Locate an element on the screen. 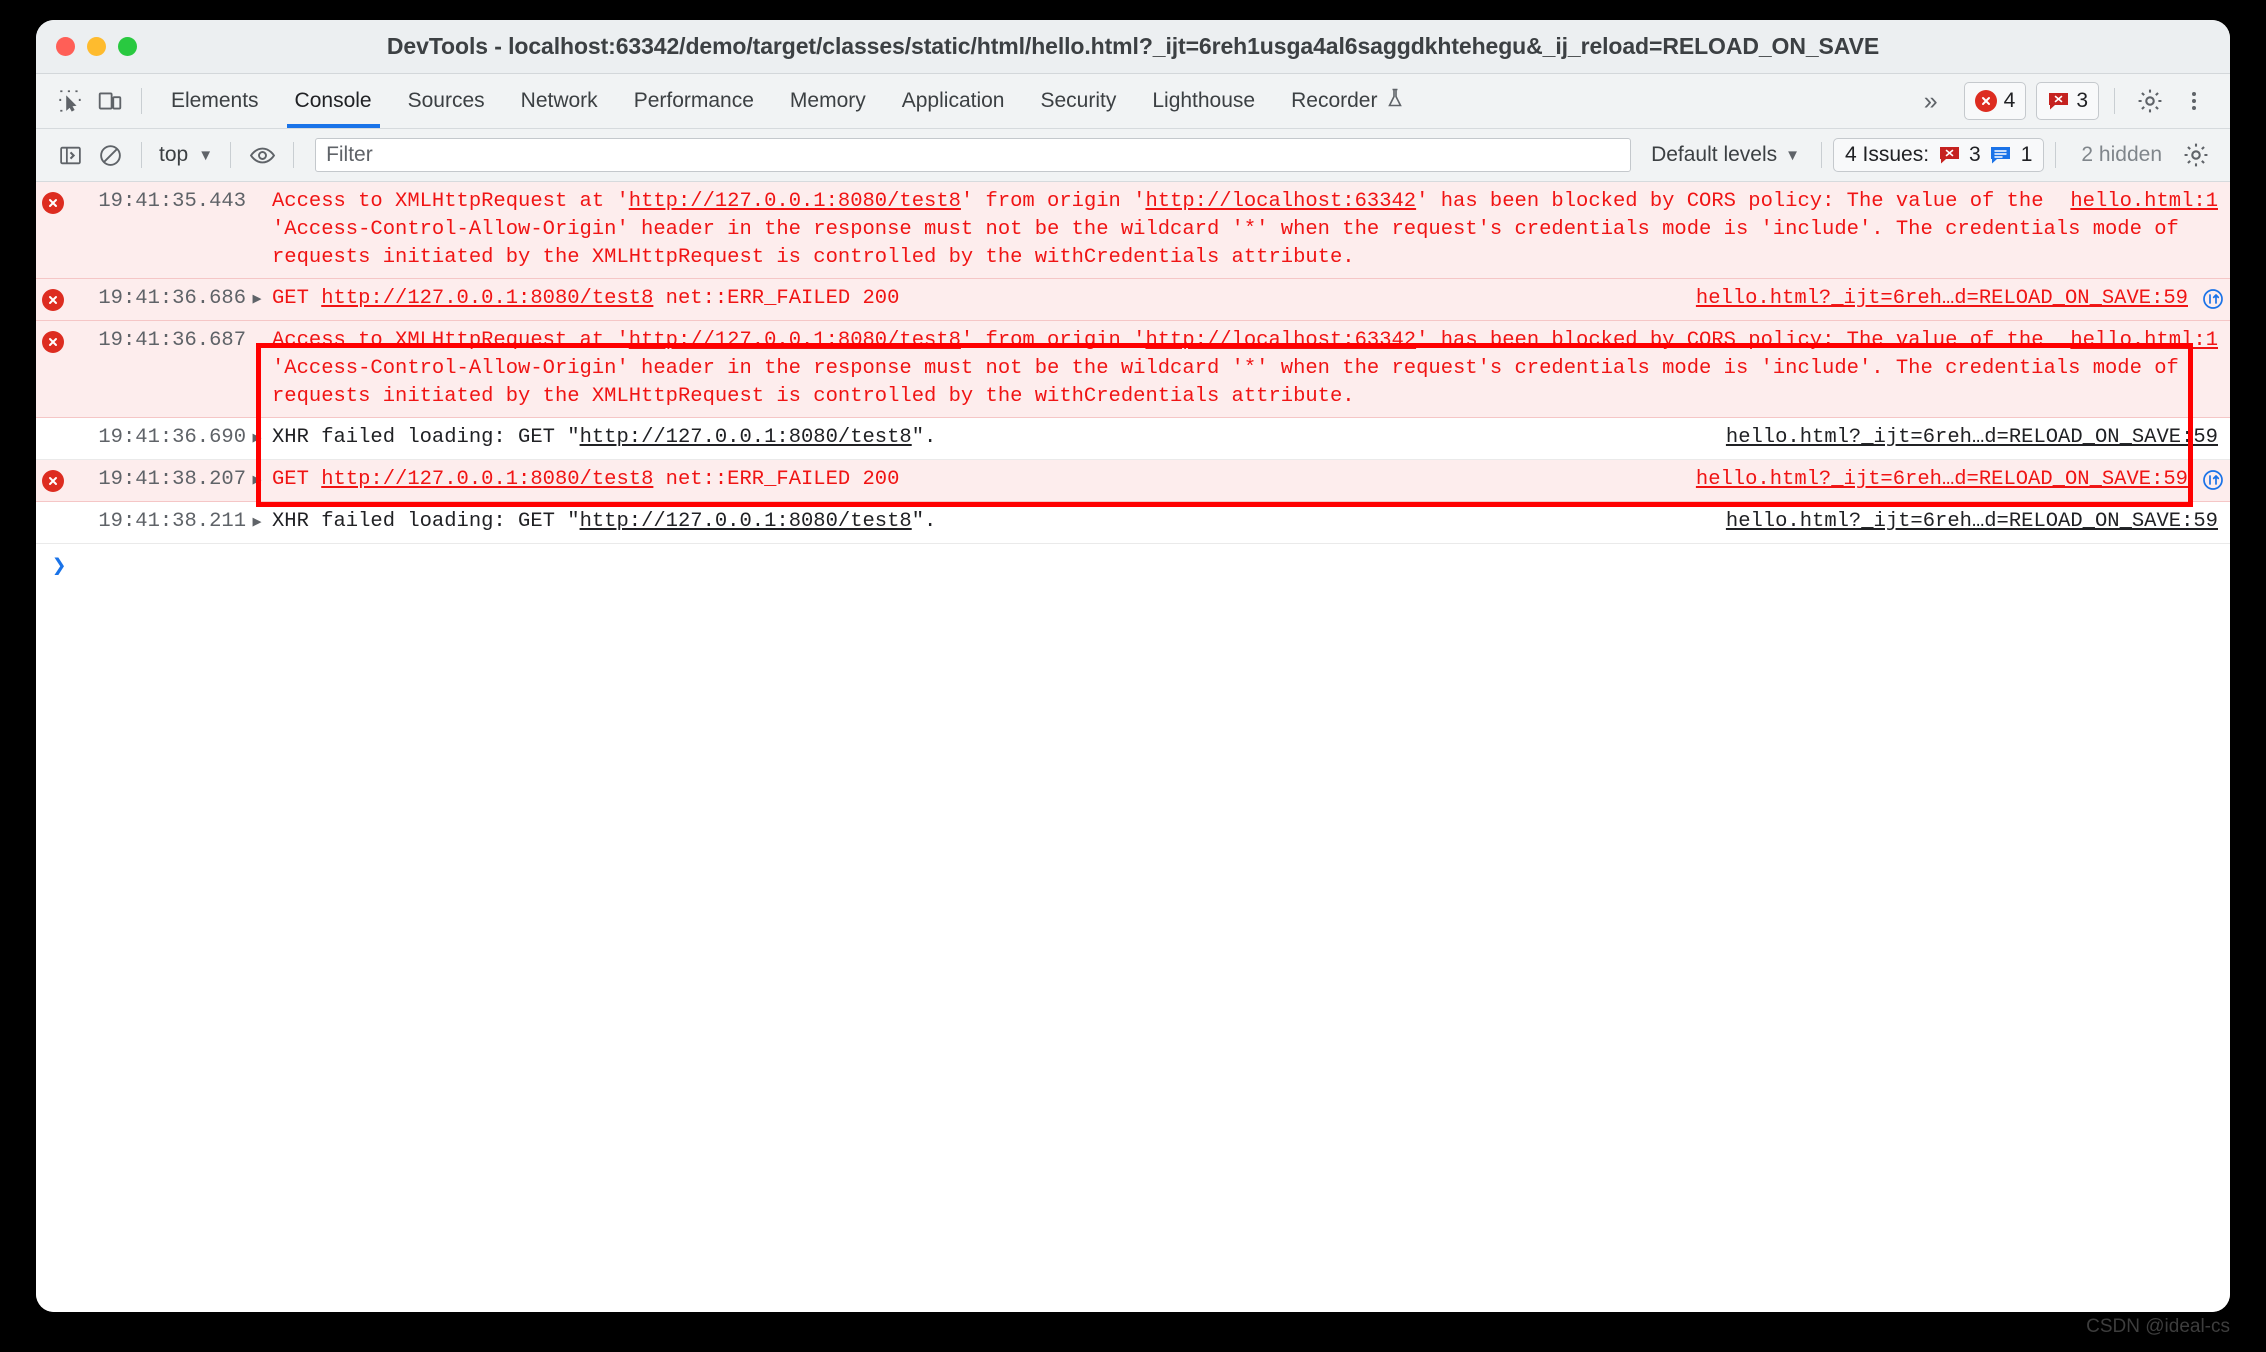 The width and height of the screenshot is (2266, 1352). message-text-fragment: net::ERR_FAILED 200 is located at coordinates (776, 479).